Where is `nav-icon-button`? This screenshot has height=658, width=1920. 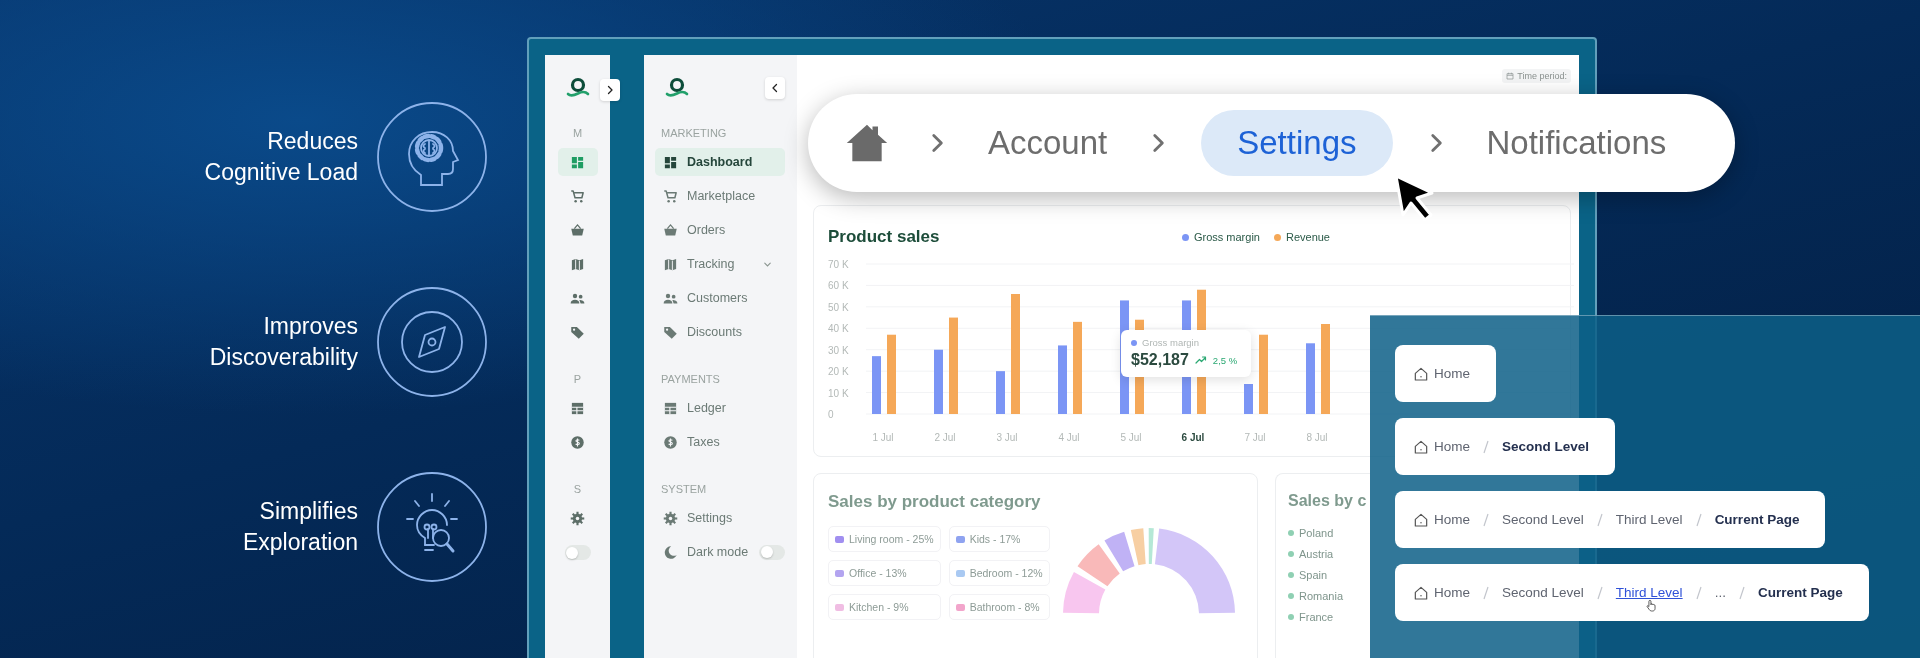
nav-icon-button is located at coordinates (577, 162).